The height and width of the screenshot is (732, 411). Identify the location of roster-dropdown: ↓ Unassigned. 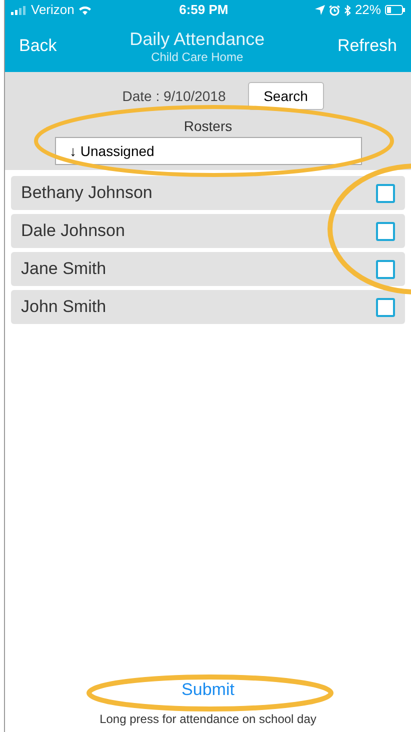
(208, 151).